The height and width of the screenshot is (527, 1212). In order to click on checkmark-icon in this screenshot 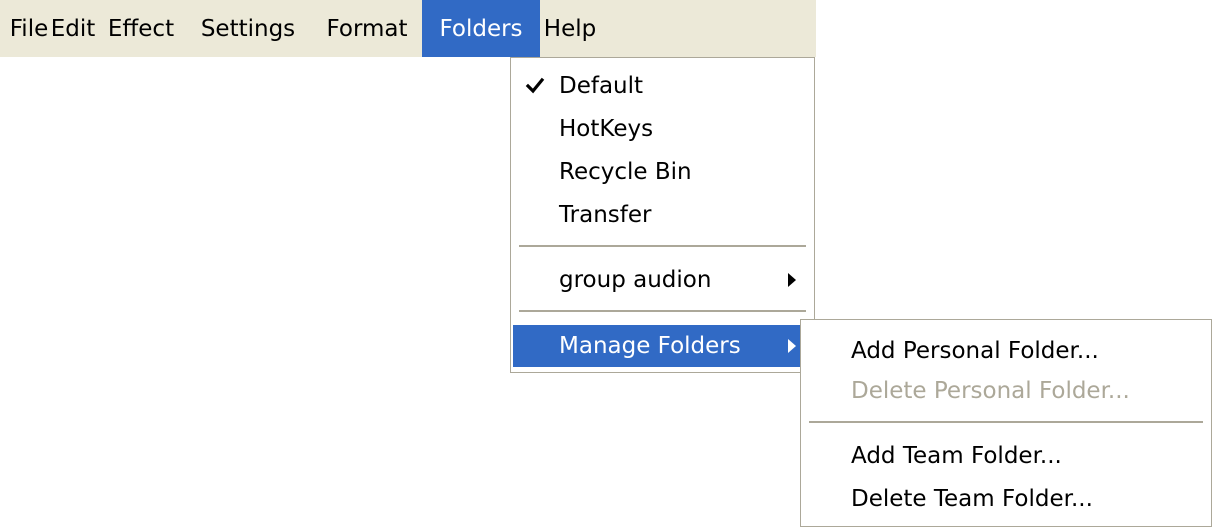, I will do `click(535, 85)`.